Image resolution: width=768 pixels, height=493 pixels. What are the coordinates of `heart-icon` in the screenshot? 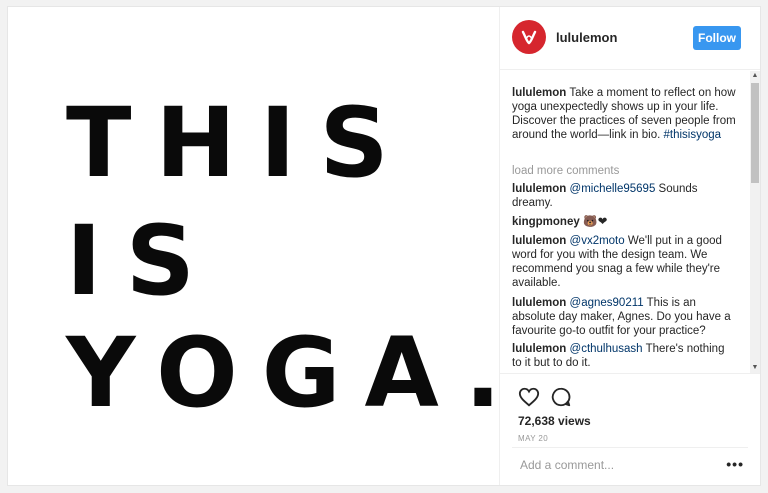 It's located at (529, 397).